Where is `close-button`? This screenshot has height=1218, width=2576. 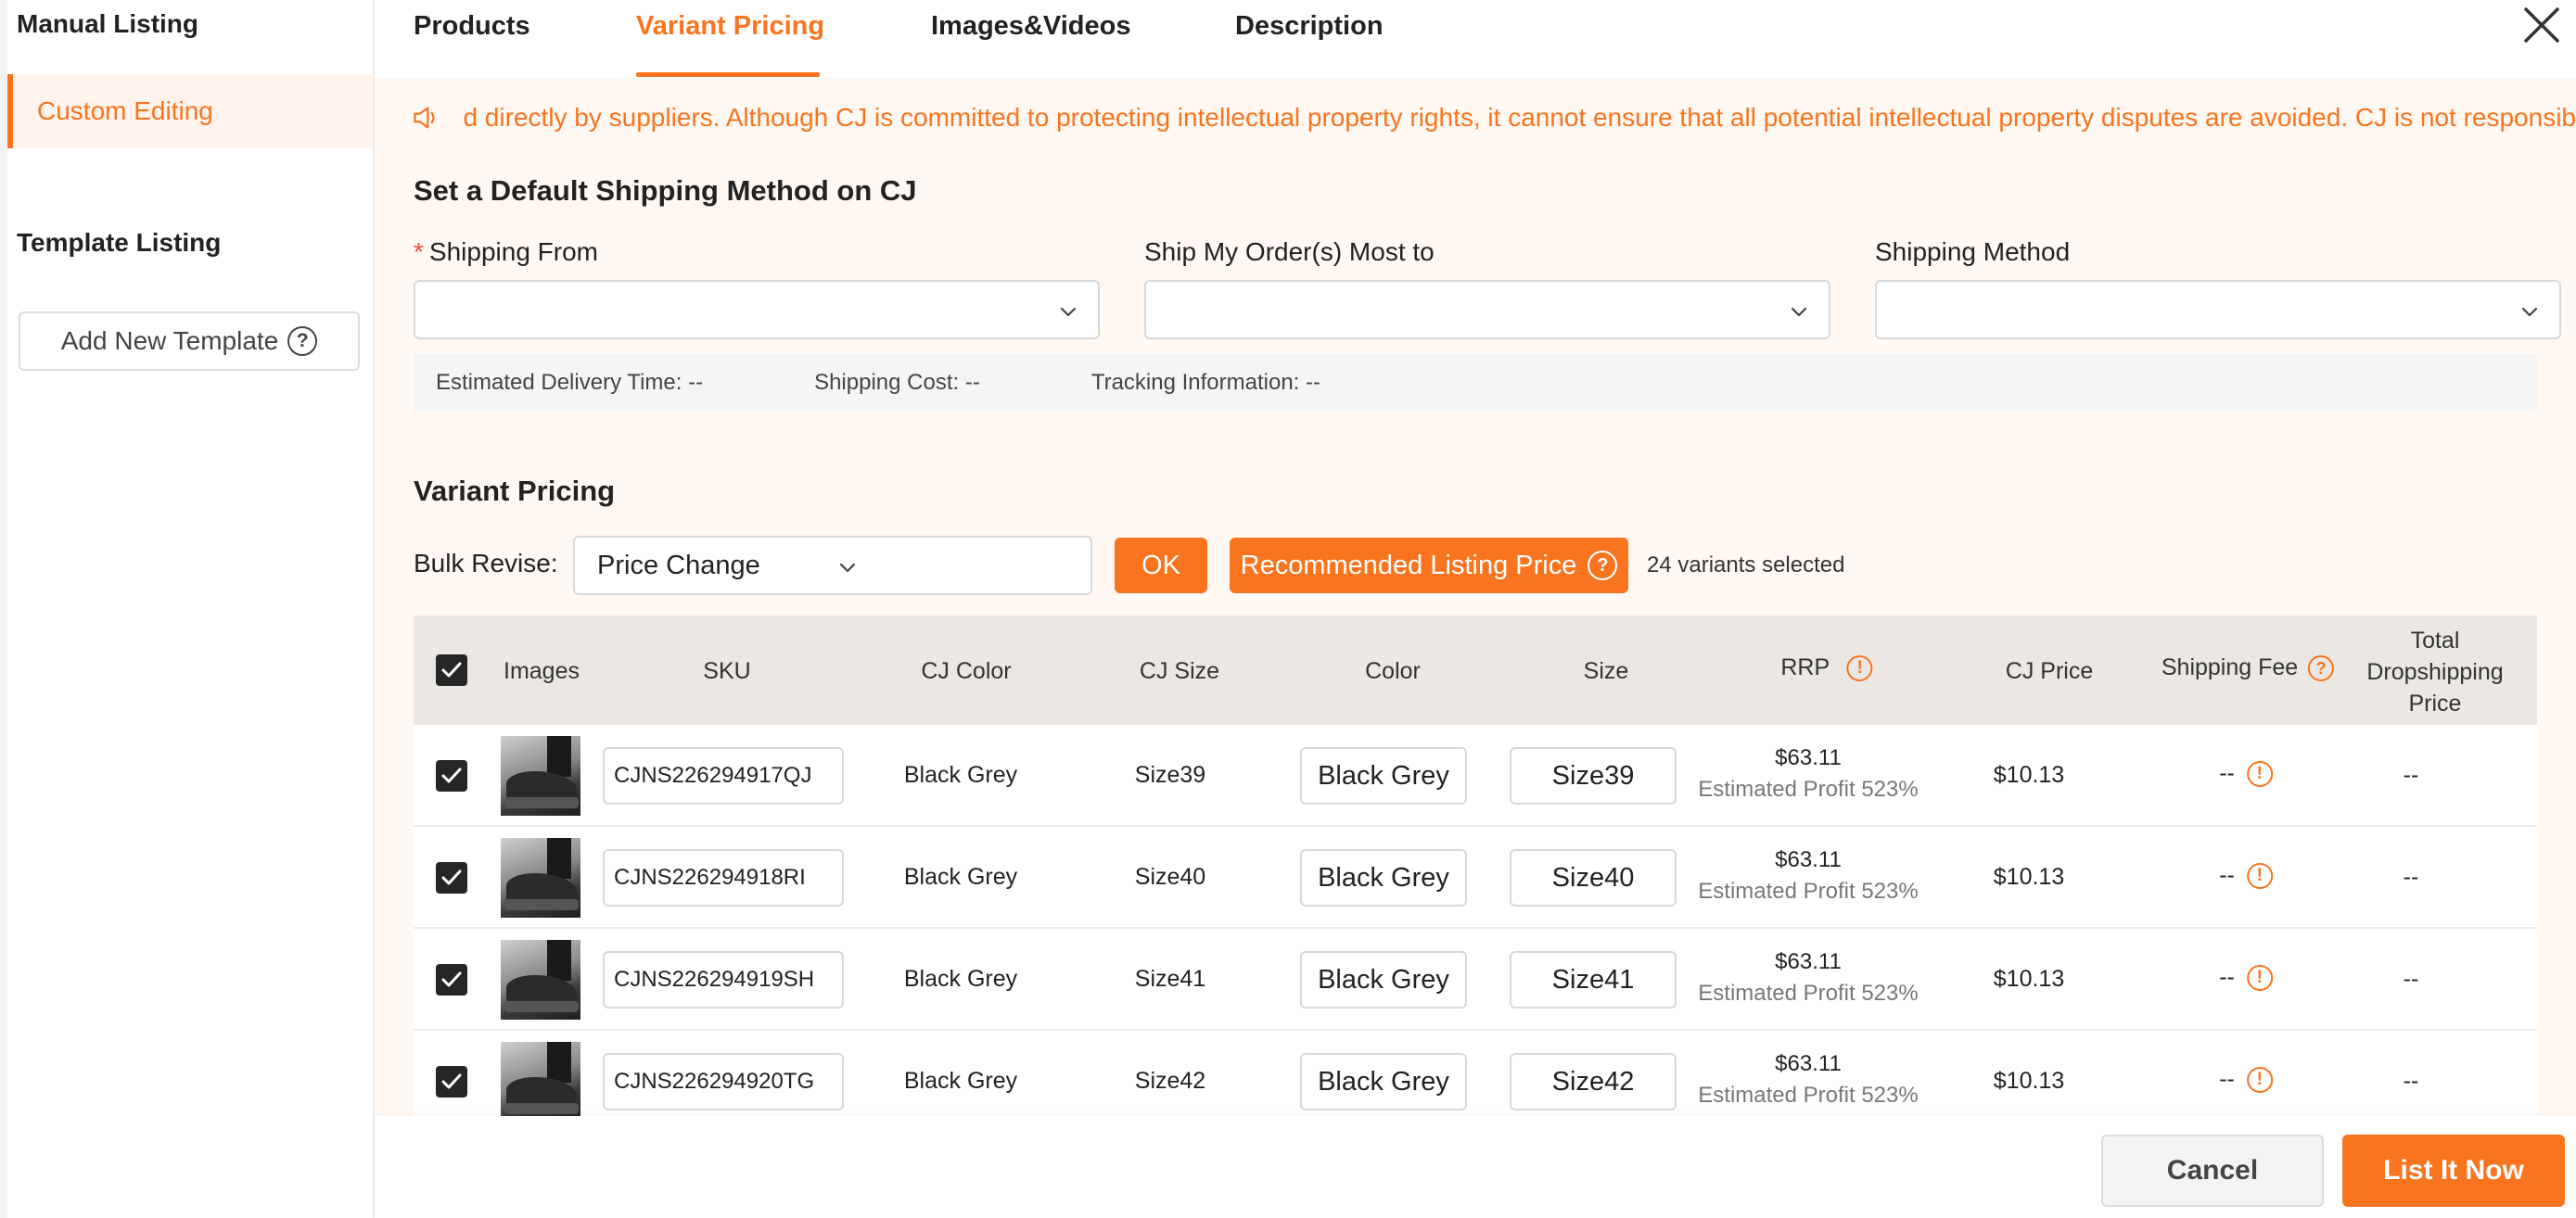
close-button is located at coordinates (2542, 25).